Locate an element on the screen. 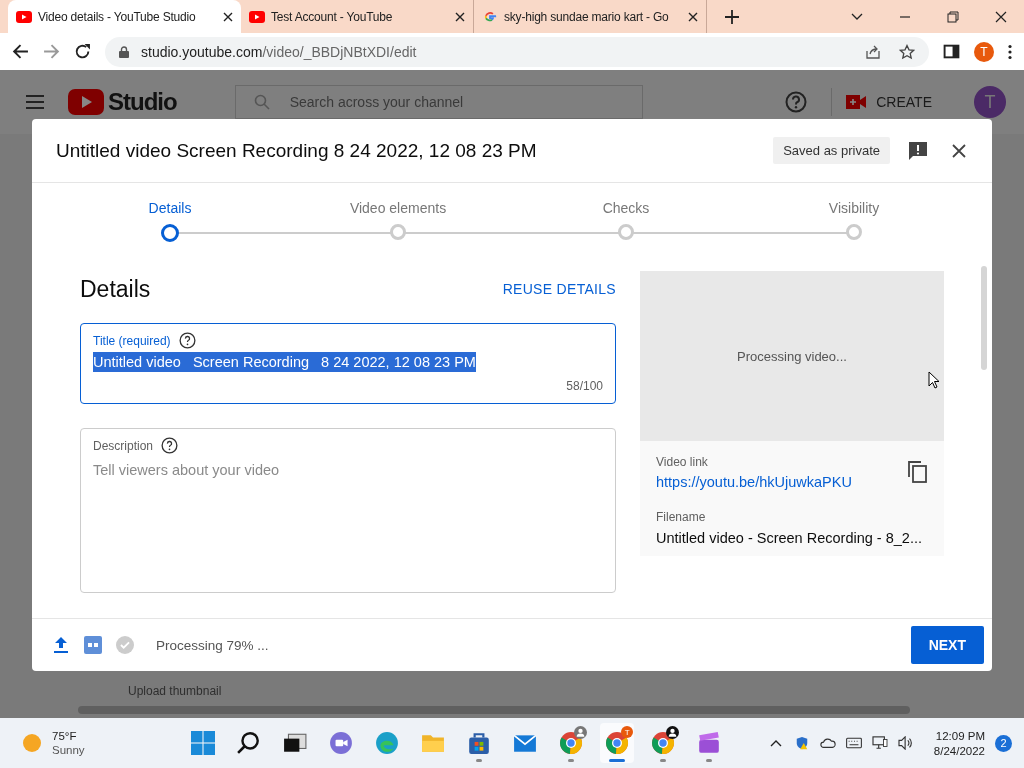 The height and width of the screenshot is (768, 1024). chat-icon is located at coordinates (341, 743).